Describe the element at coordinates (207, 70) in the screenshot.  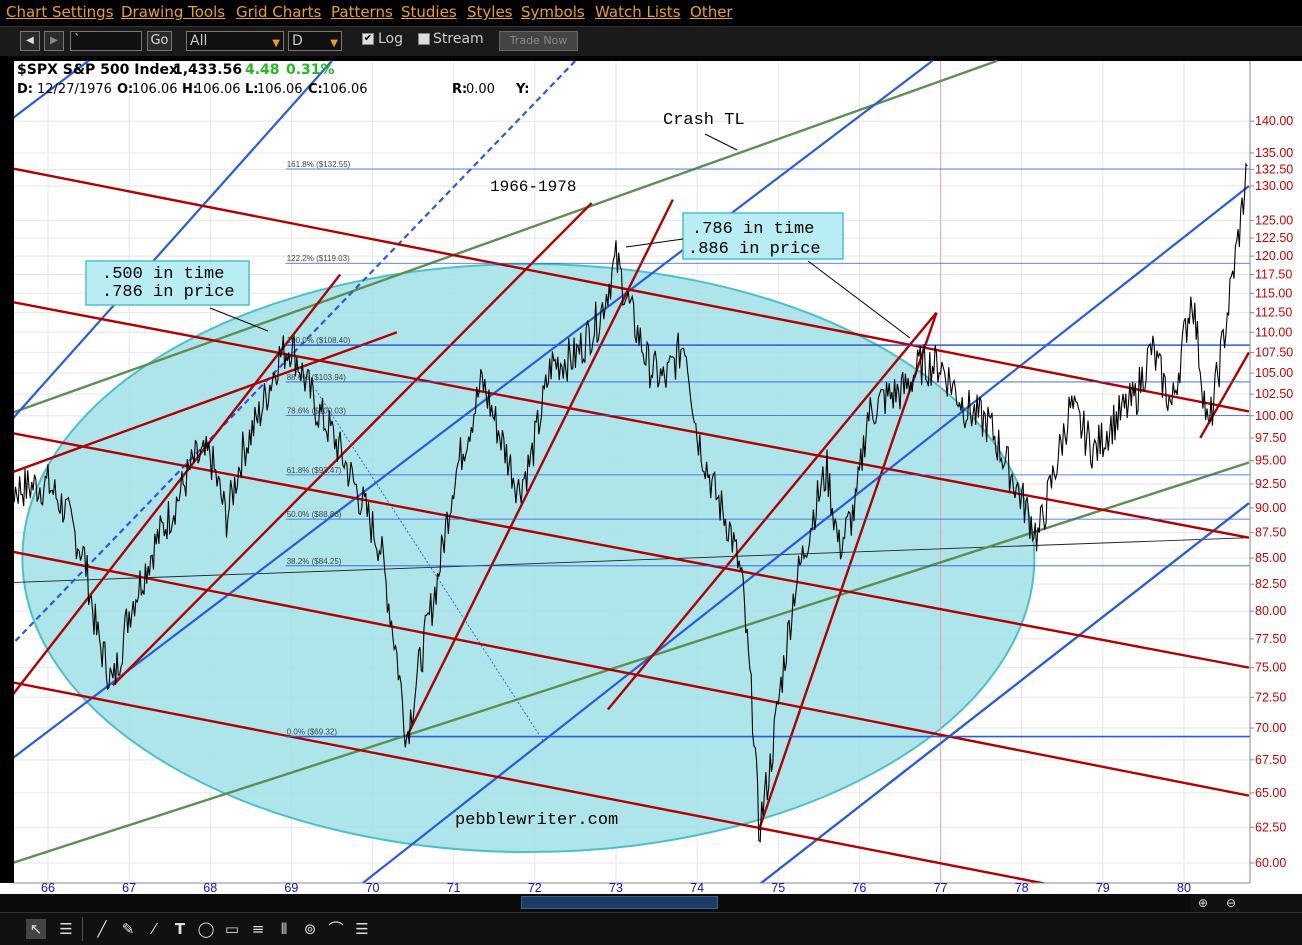
I see `last-price: 1,433.56` at that location.